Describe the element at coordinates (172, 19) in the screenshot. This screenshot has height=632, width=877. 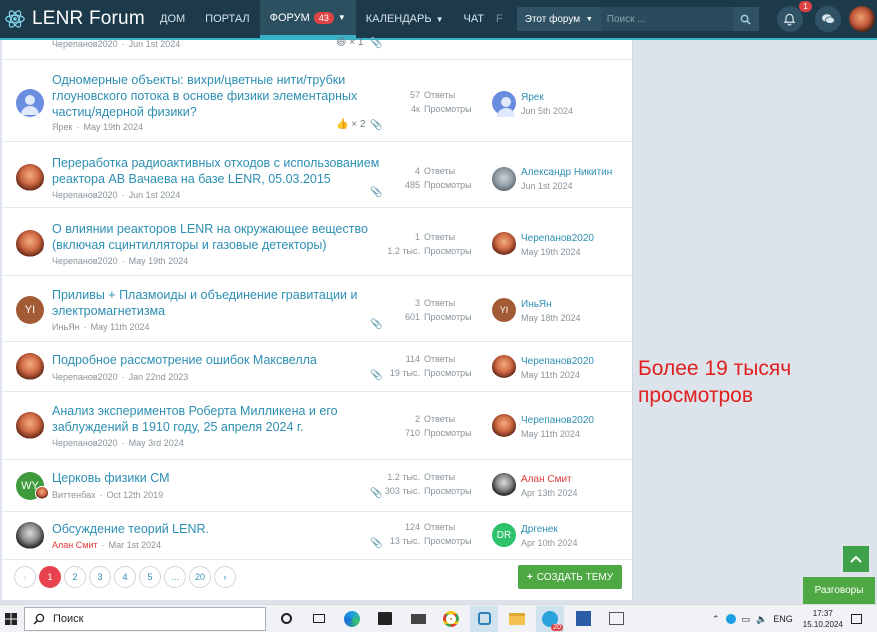
I see `nav-home: ДОМ` at that location.